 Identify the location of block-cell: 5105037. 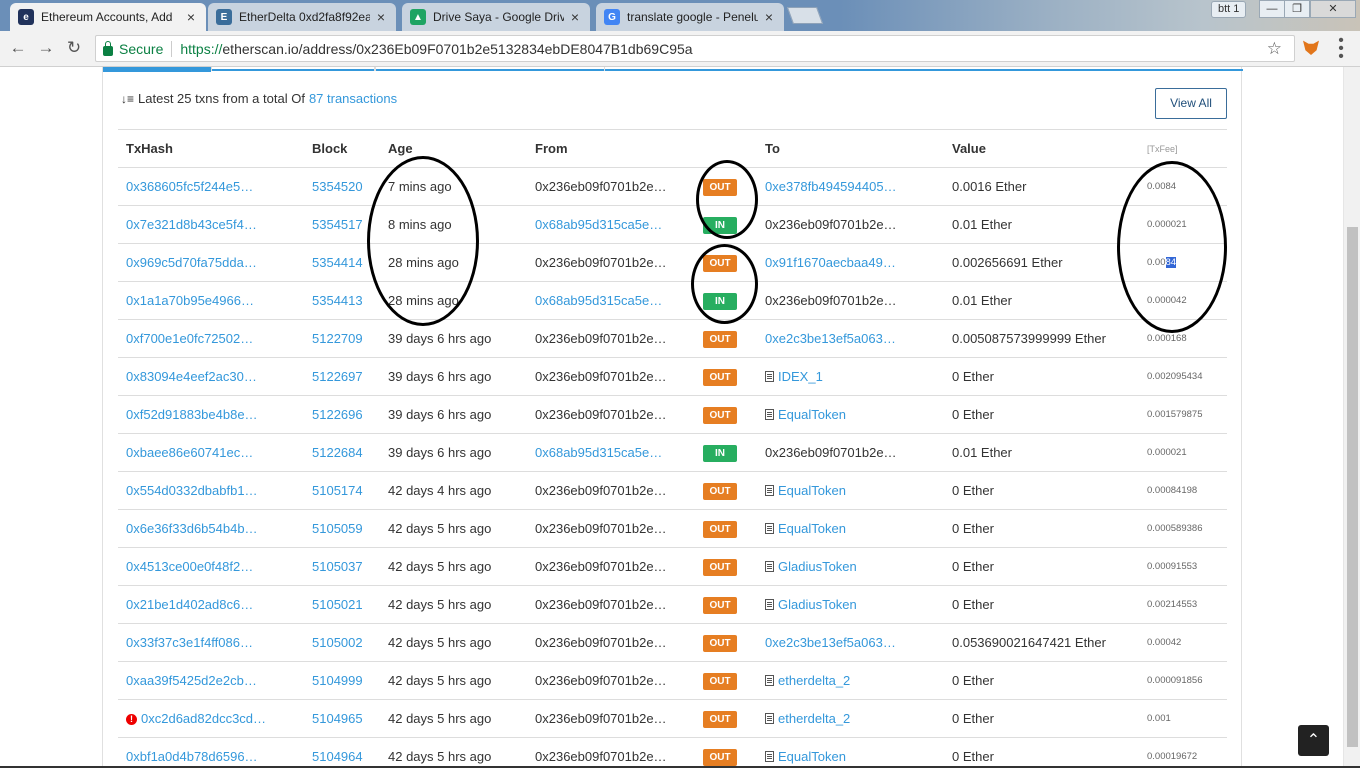
(342, 566).